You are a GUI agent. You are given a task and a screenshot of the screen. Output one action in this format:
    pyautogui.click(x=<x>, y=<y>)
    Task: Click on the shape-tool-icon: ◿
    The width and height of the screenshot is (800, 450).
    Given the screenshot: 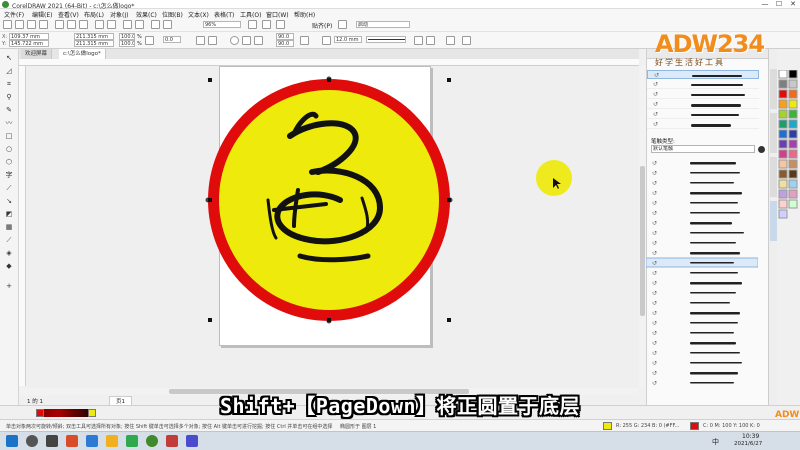 What is the action you would take?
    pyautogui.click(x=9, y=71)
    